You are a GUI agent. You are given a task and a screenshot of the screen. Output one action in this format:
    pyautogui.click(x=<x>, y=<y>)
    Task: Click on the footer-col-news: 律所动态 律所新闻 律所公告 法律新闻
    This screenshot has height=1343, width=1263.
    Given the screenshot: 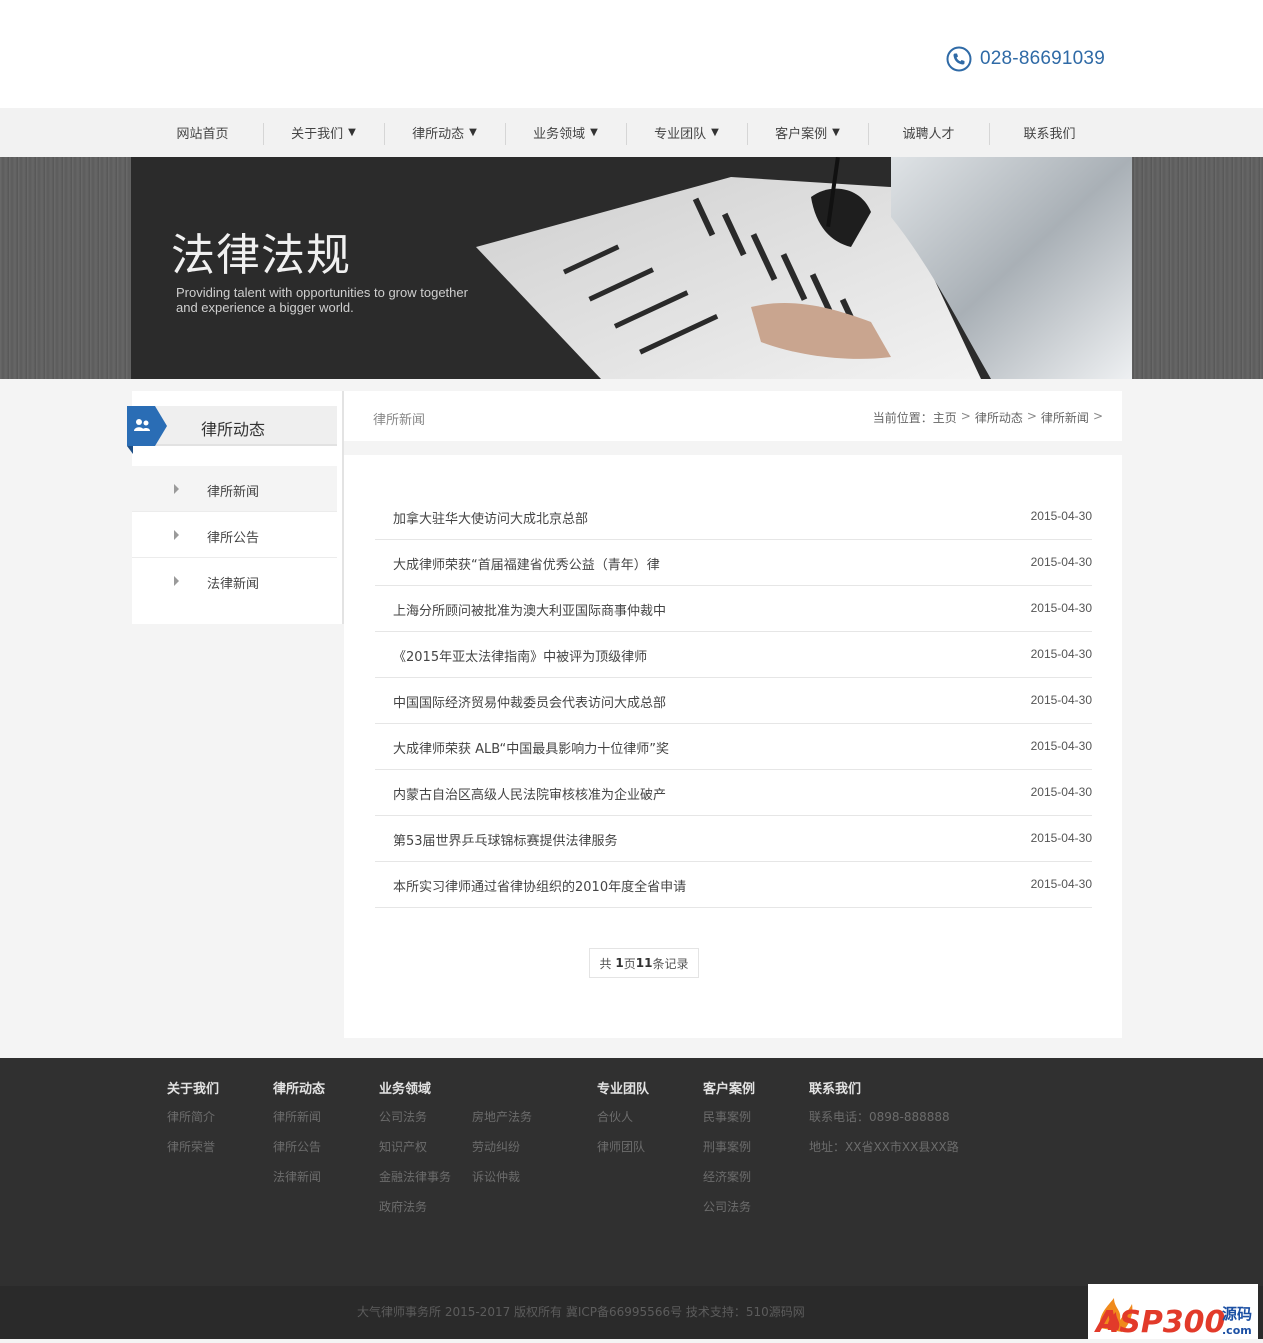 What is the action you would take?
    pyautogui.click(x=299, y=1135)
    